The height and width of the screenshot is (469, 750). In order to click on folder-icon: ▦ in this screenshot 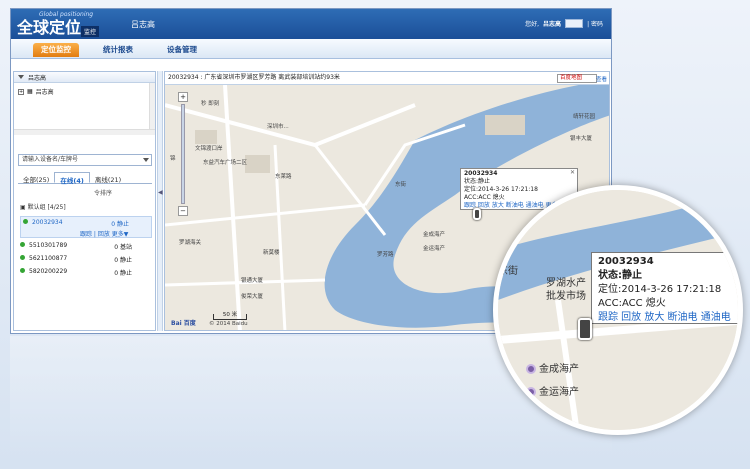, I will do `click(30, 91)`.